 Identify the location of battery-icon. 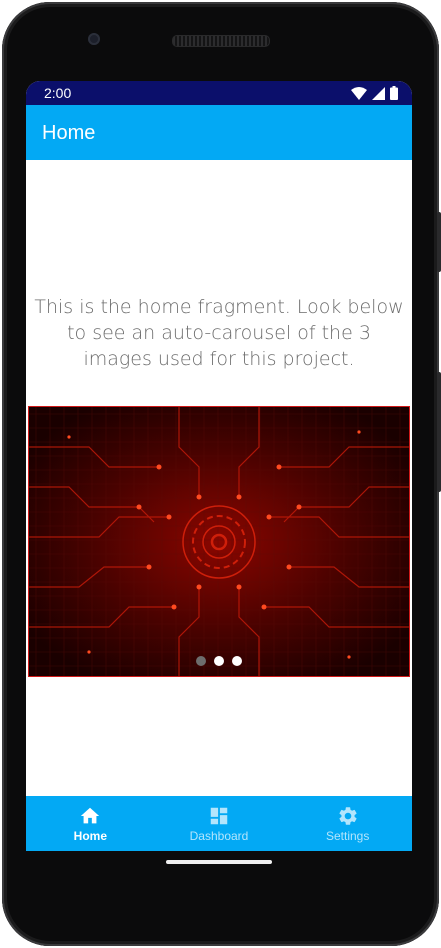
(394, 93).